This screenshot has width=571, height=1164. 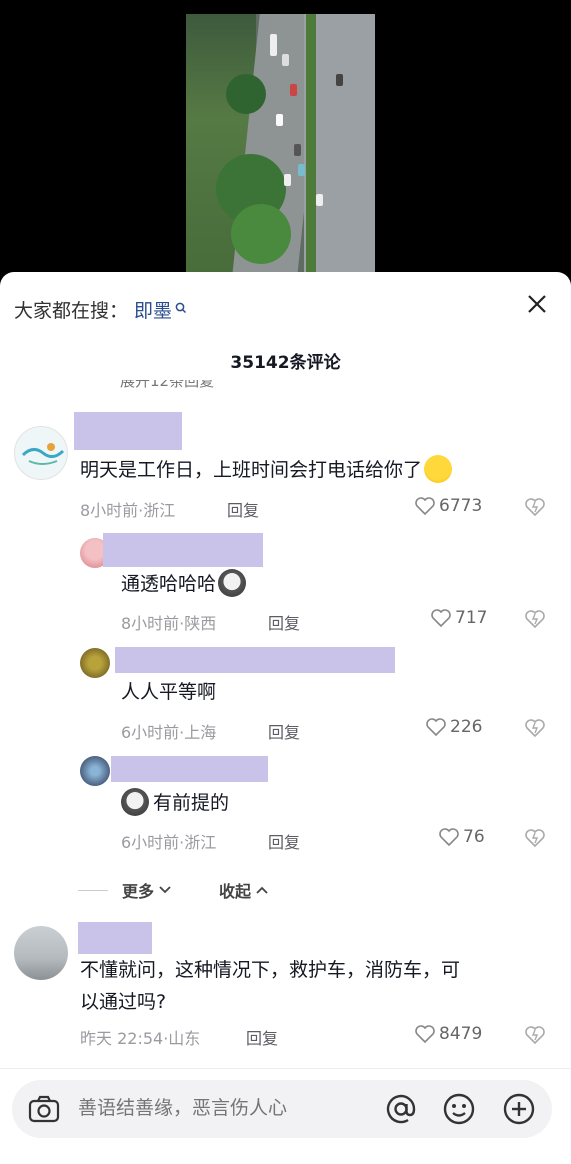 I want to click on like-count: 76, so click(x=474, y=837).